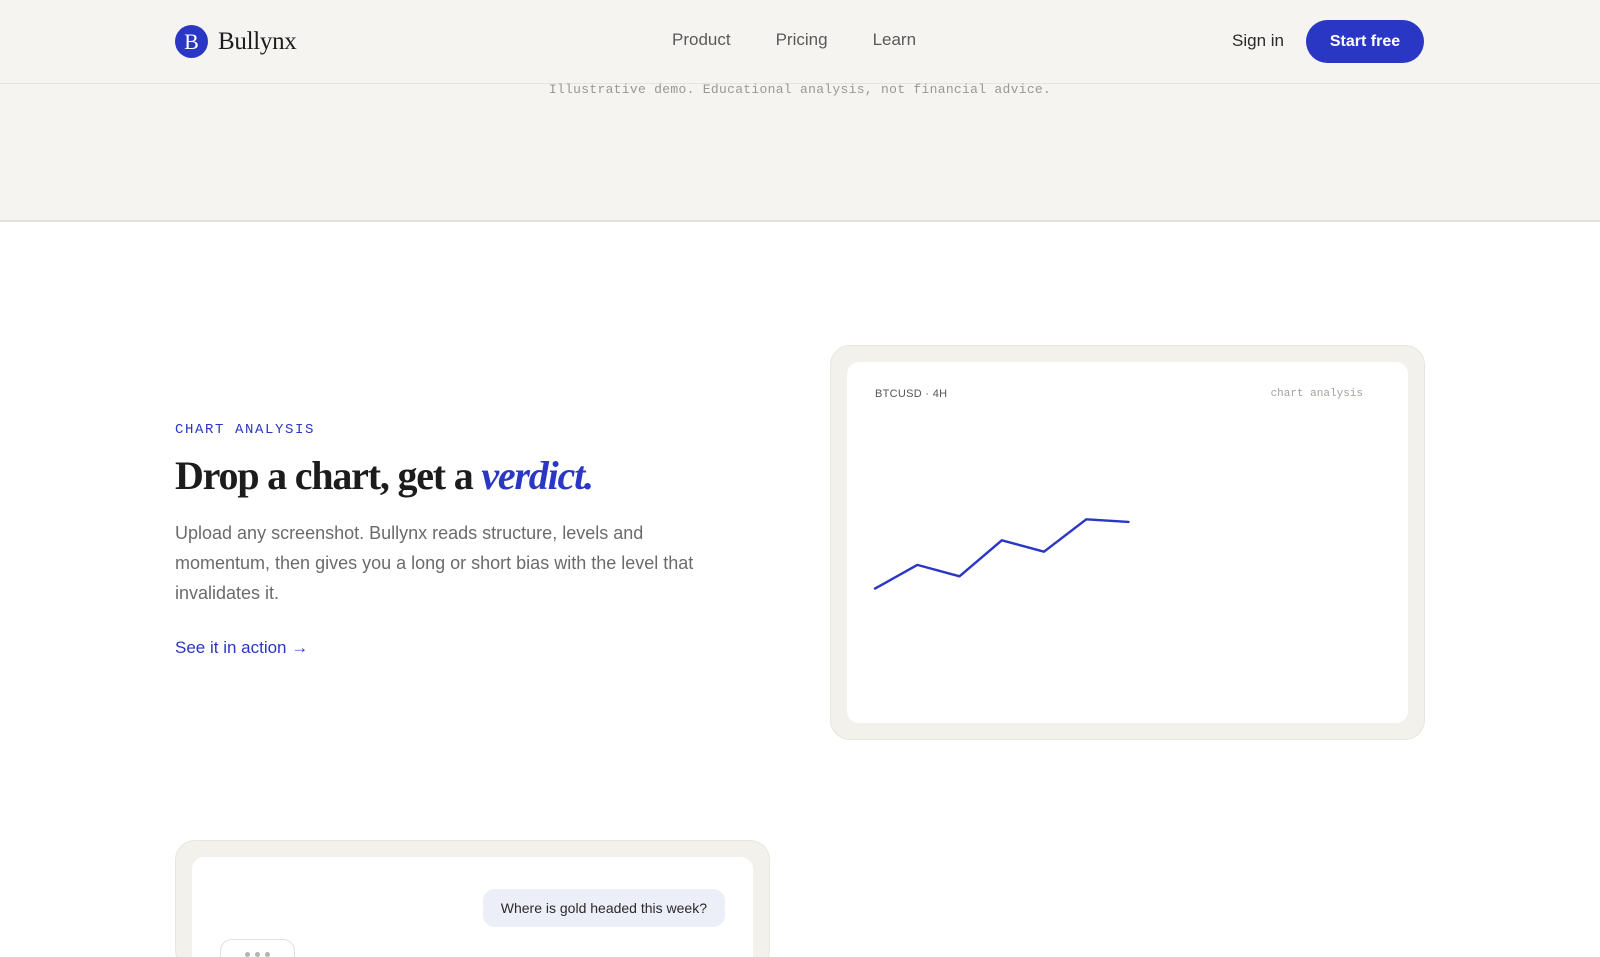 The width and height of the screenshot is (1600, 957). What do you see at coordinates (603, 908) in the screenshot?
I see `user-message-bubble: Where is gold headed this week?` at bounding box center [603, 908].